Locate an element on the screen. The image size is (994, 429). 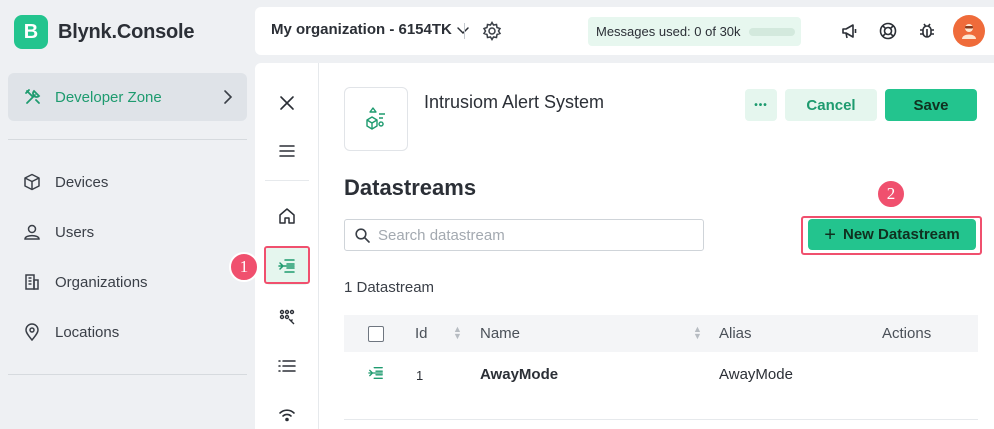
organization-selector: My organization - 6154TK is located at coordinates (370, 29).